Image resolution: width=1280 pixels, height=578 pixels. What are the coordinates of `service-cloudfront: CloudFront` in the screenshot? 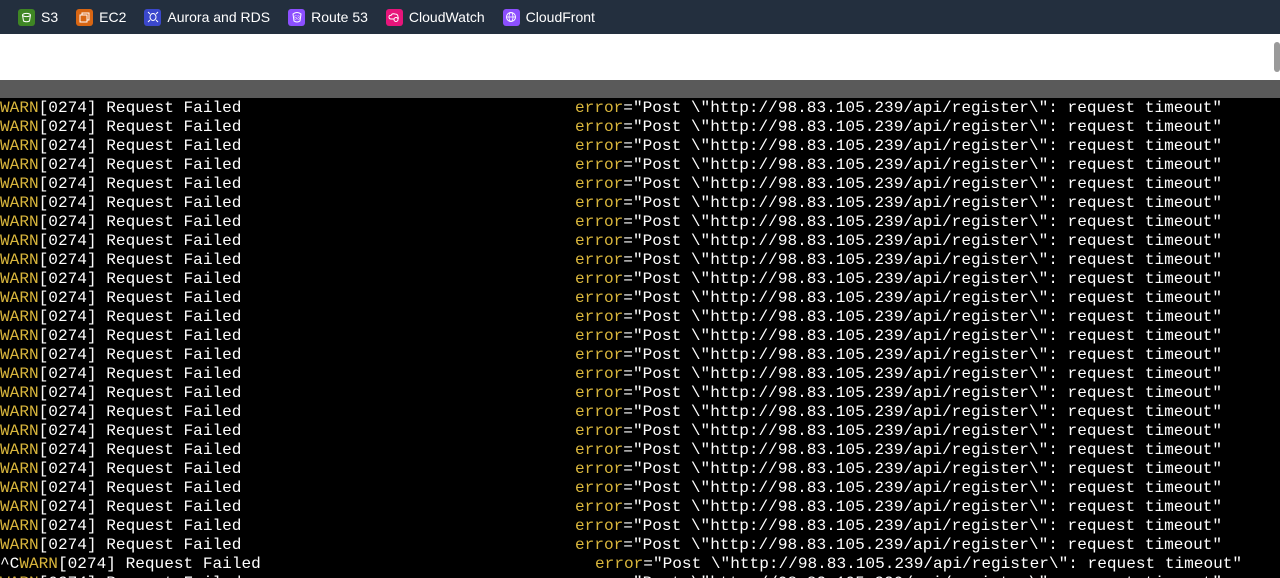 It's located at (548, 17).